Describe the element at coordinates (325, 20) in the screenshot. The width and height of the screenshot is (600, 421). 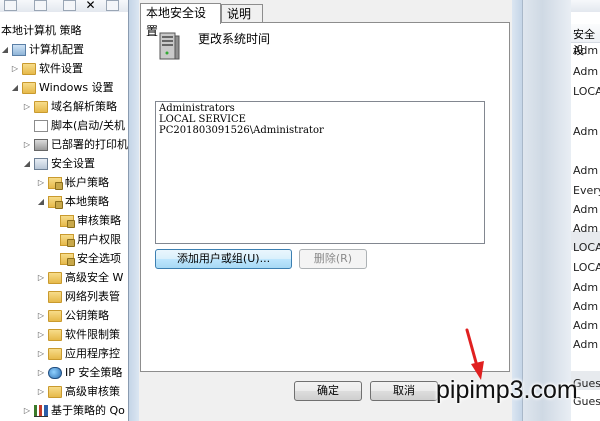
I see `dialog-tabs: 本地安全设置 说明` at that location.